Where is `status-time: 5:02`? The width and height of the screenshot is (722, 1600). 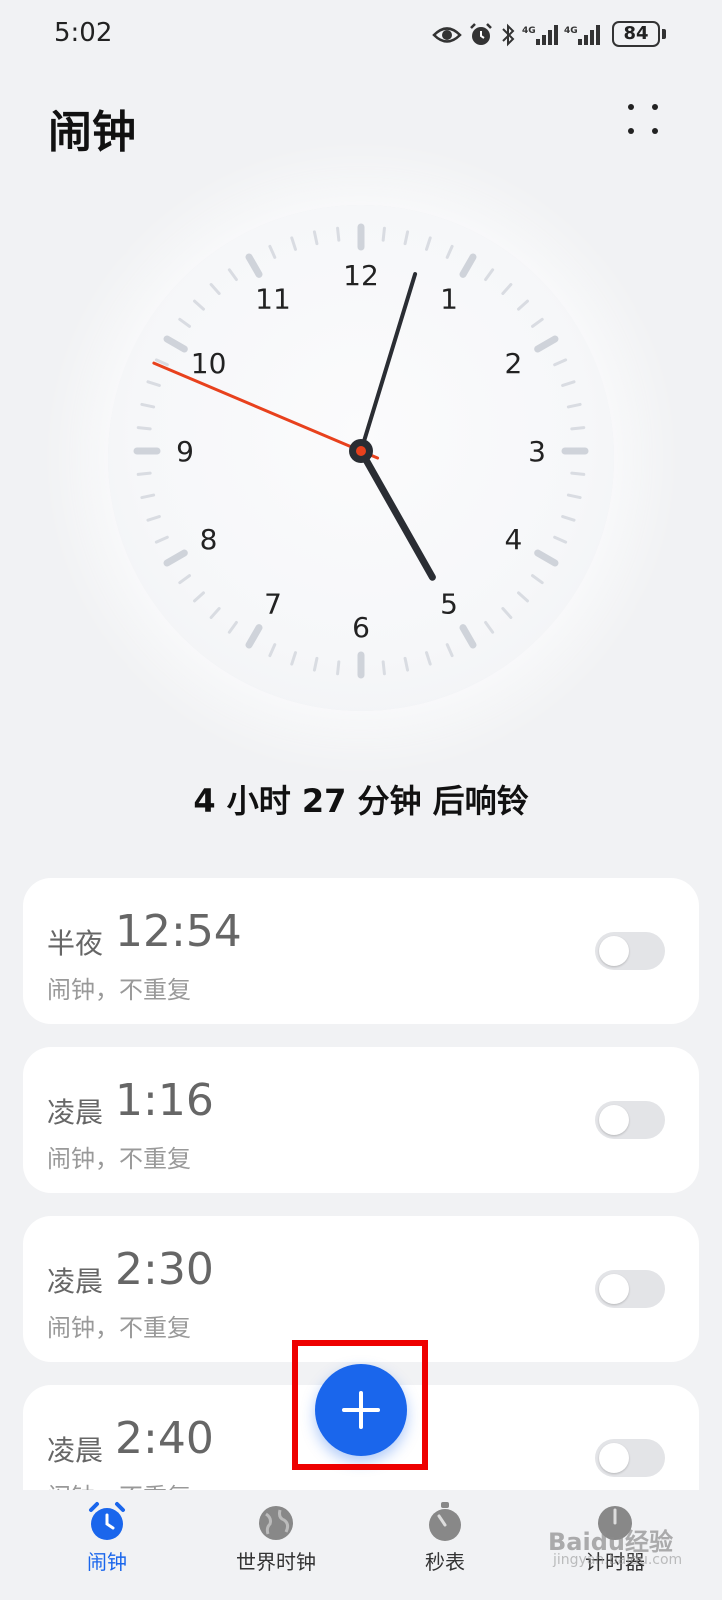
status-time: 5:02 is located at coordinates (83, 33).